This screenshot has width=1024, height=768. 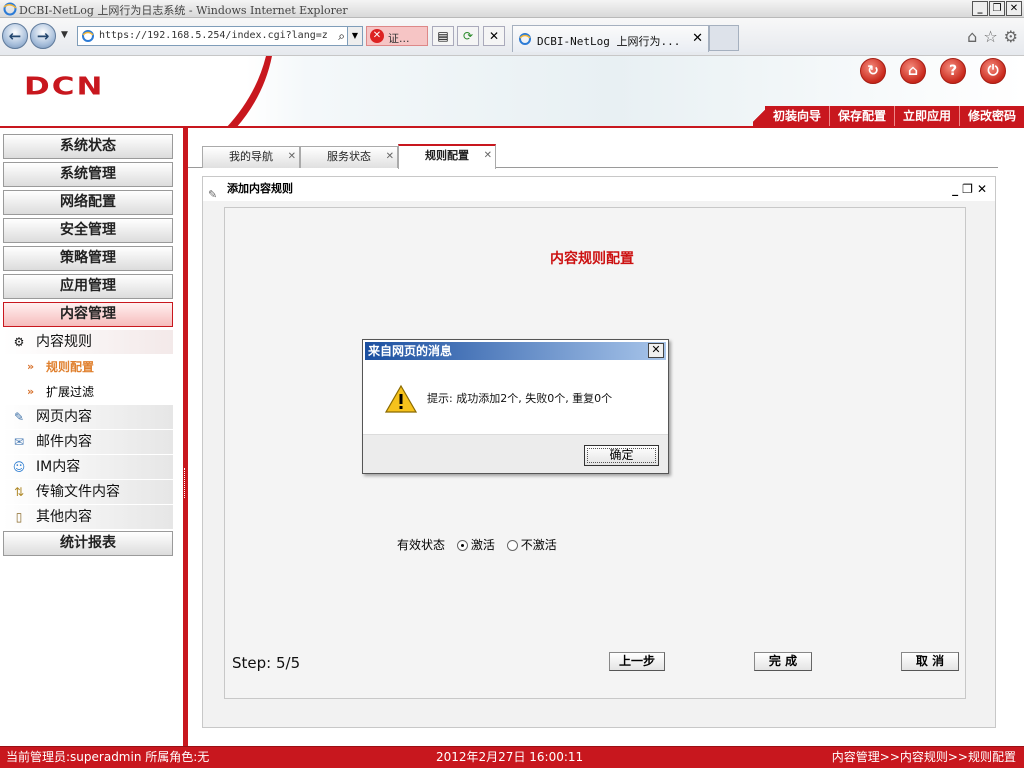 What do you see at coordinates (969, 189) in the screenshot?
I see `panel-restore-icon: ❐` at bounding box center [969, 189].